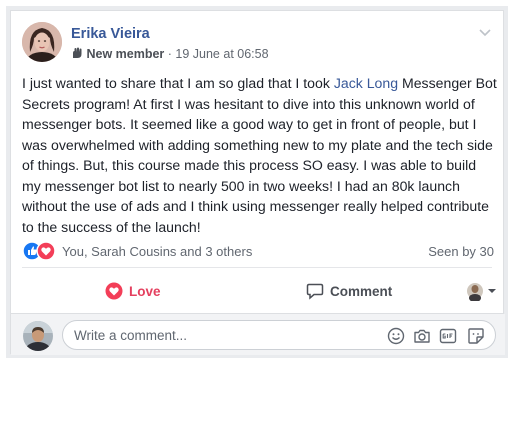  What do you see at coordinates (396, 336) in the screenshot?
I see `emoji-icon` at bounding box center [396, 336].